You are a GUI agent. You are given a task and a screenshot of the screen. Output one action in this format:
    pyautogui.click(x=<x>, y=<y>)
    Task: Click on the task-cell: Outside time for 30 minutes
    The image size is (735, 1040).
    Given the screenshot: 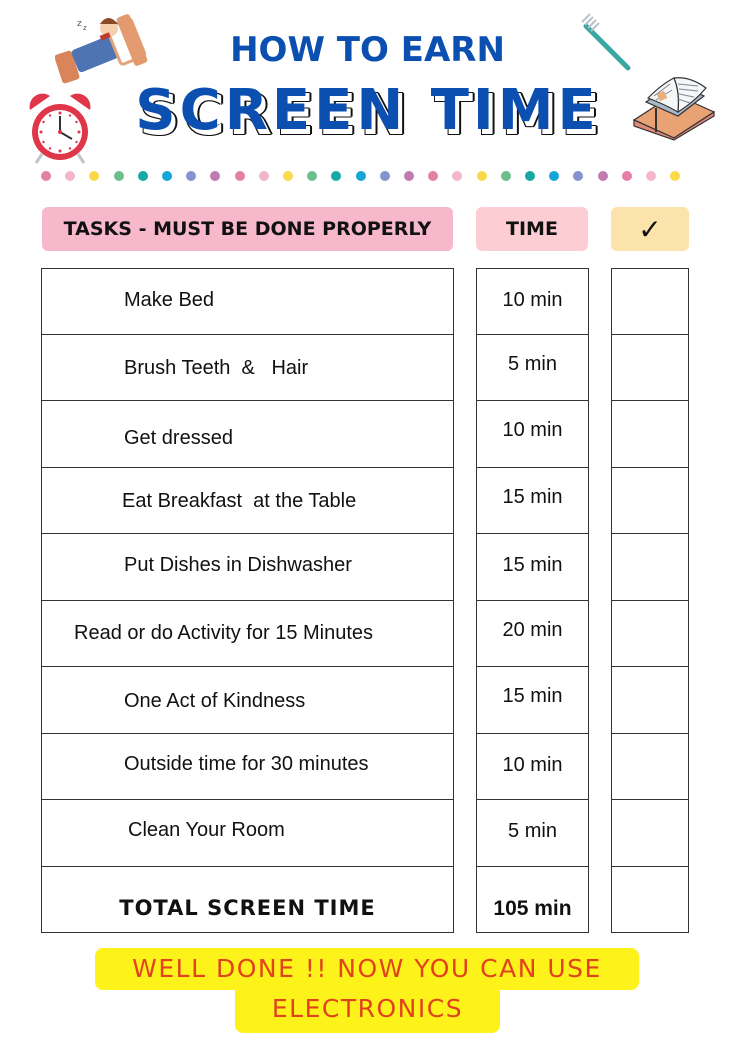 What is the action you would take?
    pyautogui.click(x=247, y=766)
    